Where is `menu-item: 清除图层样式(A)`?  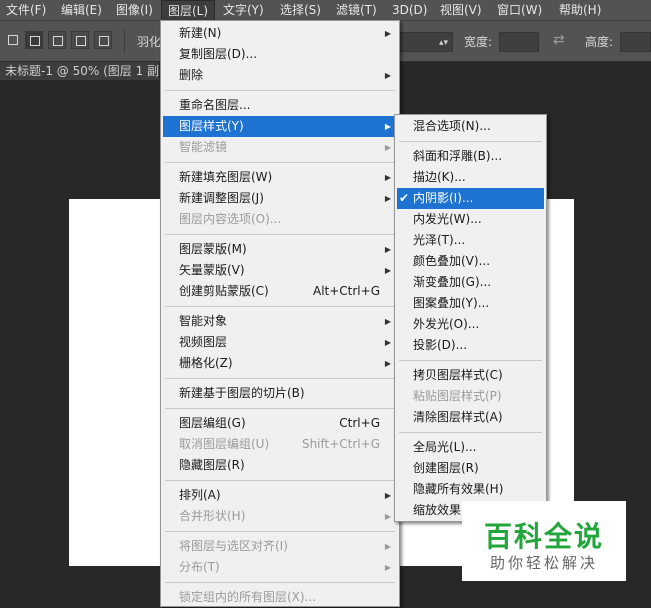
menu-item: 清除图层样式(A) is located at coordinates (470, 417).